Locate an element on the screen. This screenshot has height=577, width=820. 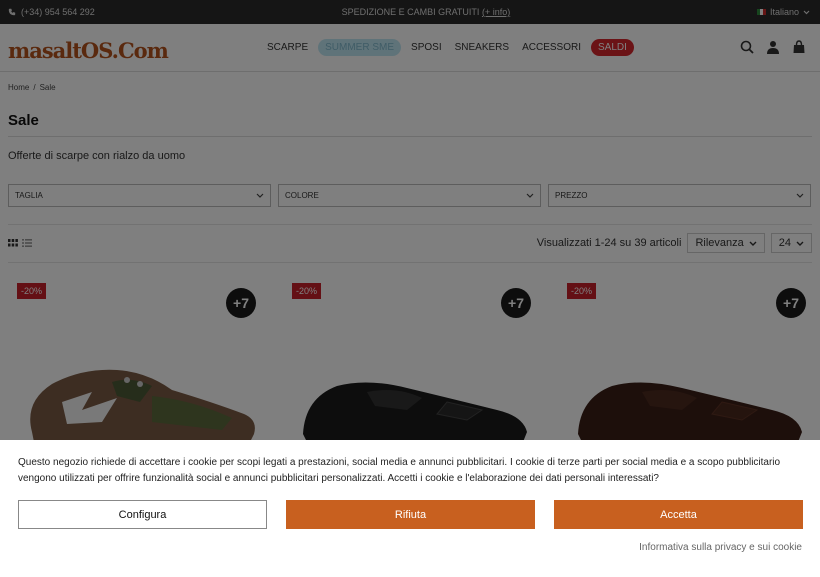
accept-button: Accetta is located at coordinates (678, 514).